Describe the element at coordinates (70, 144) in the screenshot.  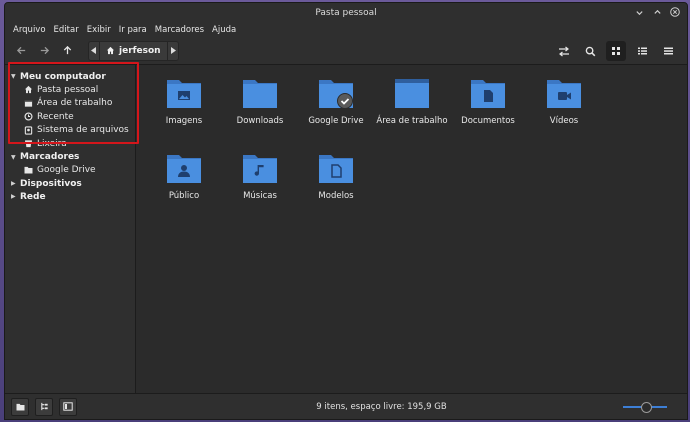
I see `sidebar-item-lixeira: Lixeira` at that location.